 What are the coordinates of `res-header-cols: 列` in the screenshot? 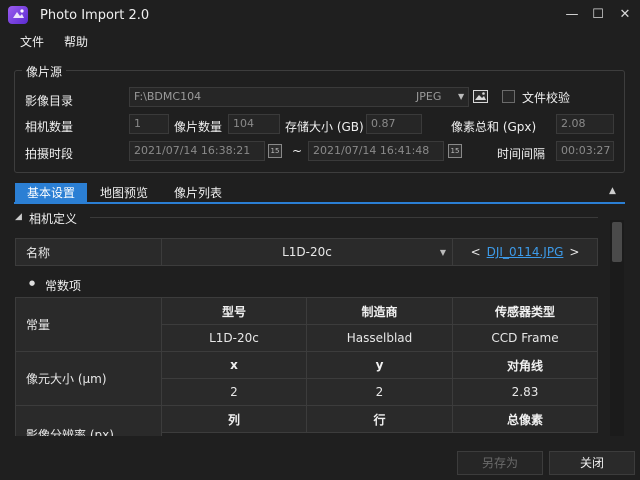 It's located at (234, 419).